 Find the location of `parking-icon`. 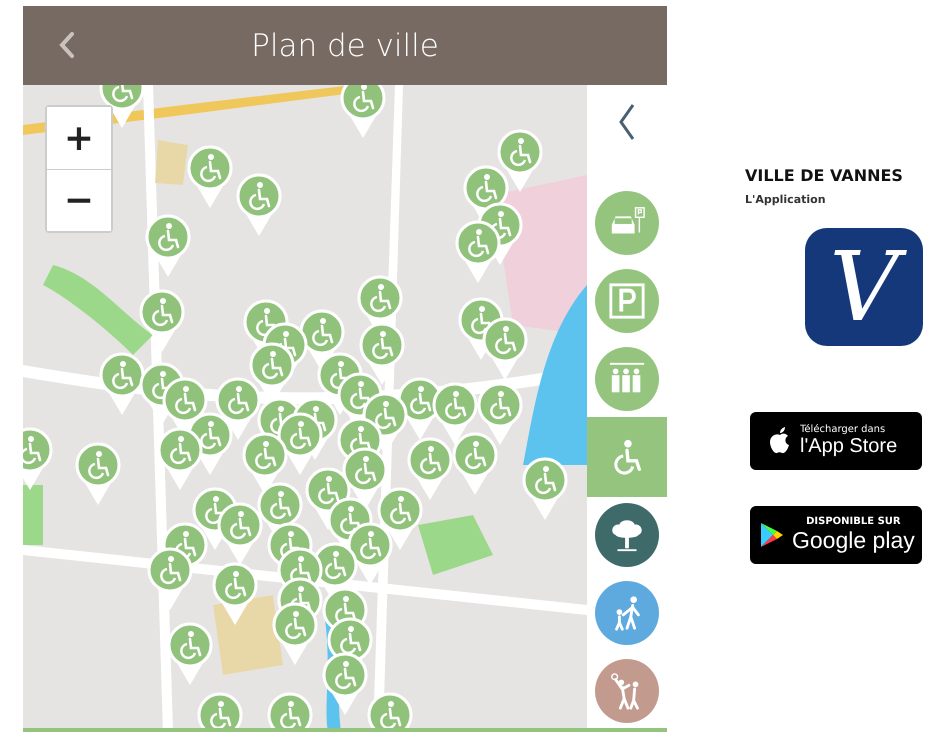

parking-icon is located at coordinates (627, 301).